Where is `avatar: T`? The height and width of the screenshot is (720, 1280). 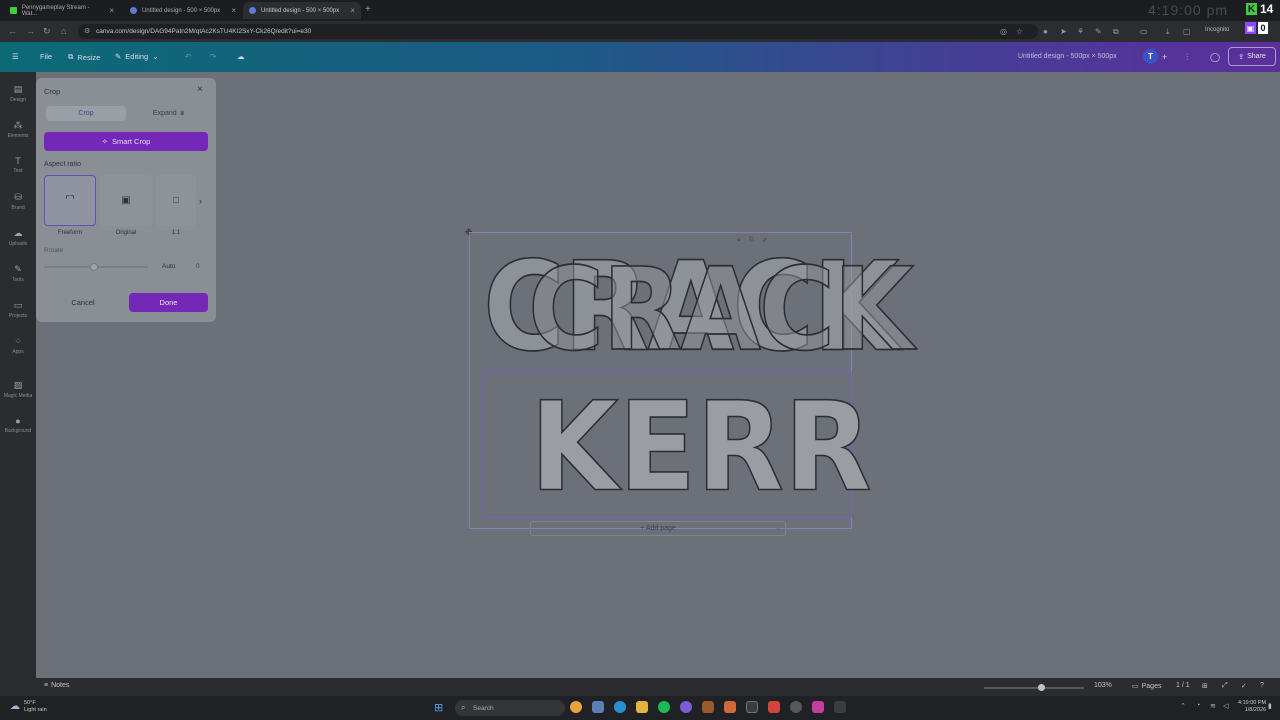 avatar: T is located at coordinates (1150, 56).